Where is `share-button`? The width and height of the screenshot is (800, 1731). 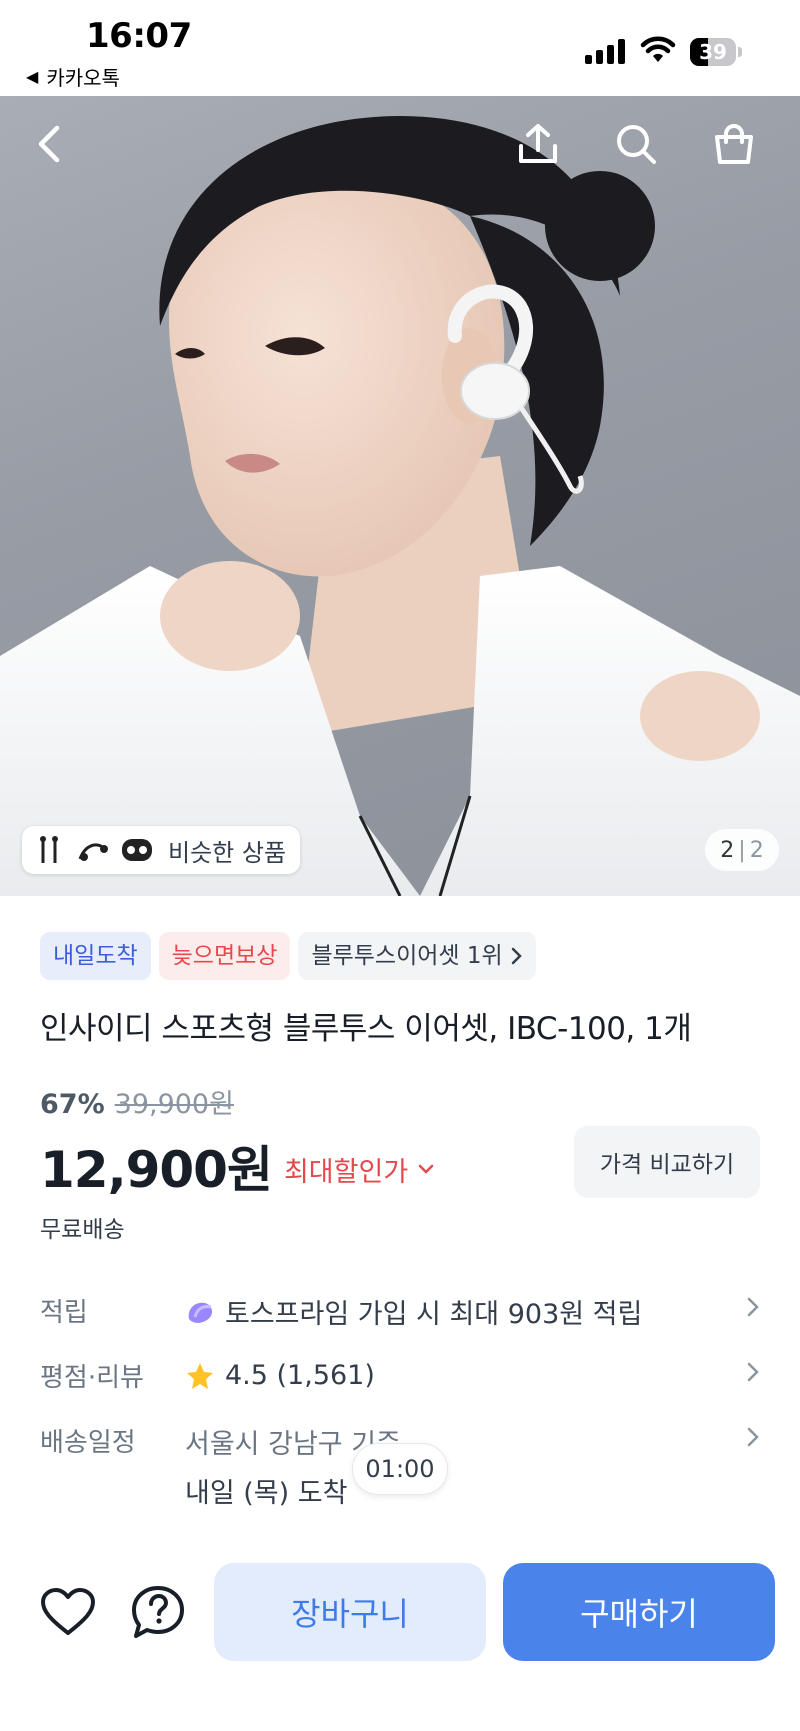 share-button is located at coordinates (538, 144).